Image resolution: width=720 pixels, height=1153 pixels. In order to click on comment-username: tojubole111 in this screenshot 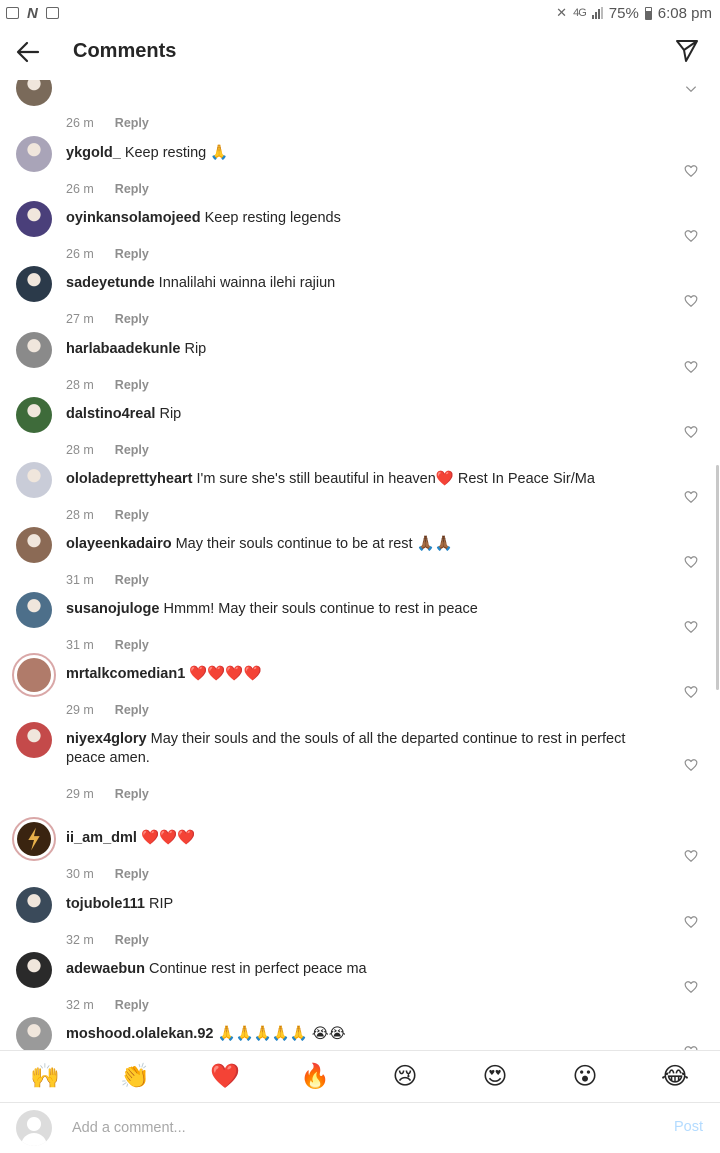, I will do `click(105, 904)`.